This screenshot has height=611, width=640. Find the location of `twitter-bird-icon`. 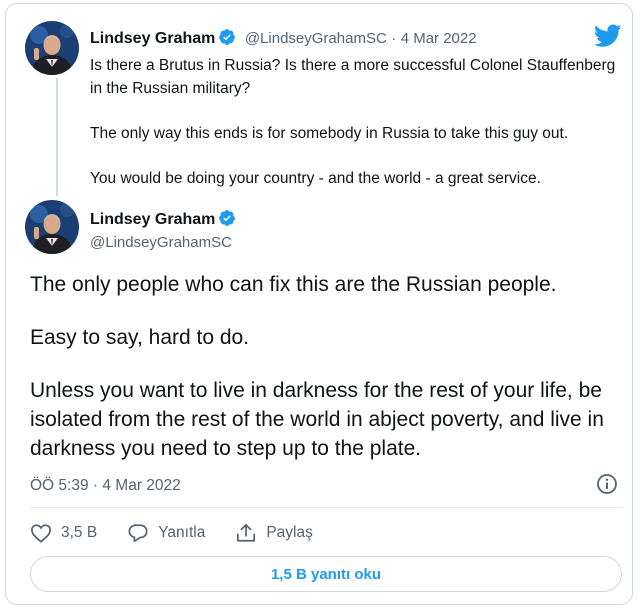

twitter-bird-icon is located at coordinates (607, 38).